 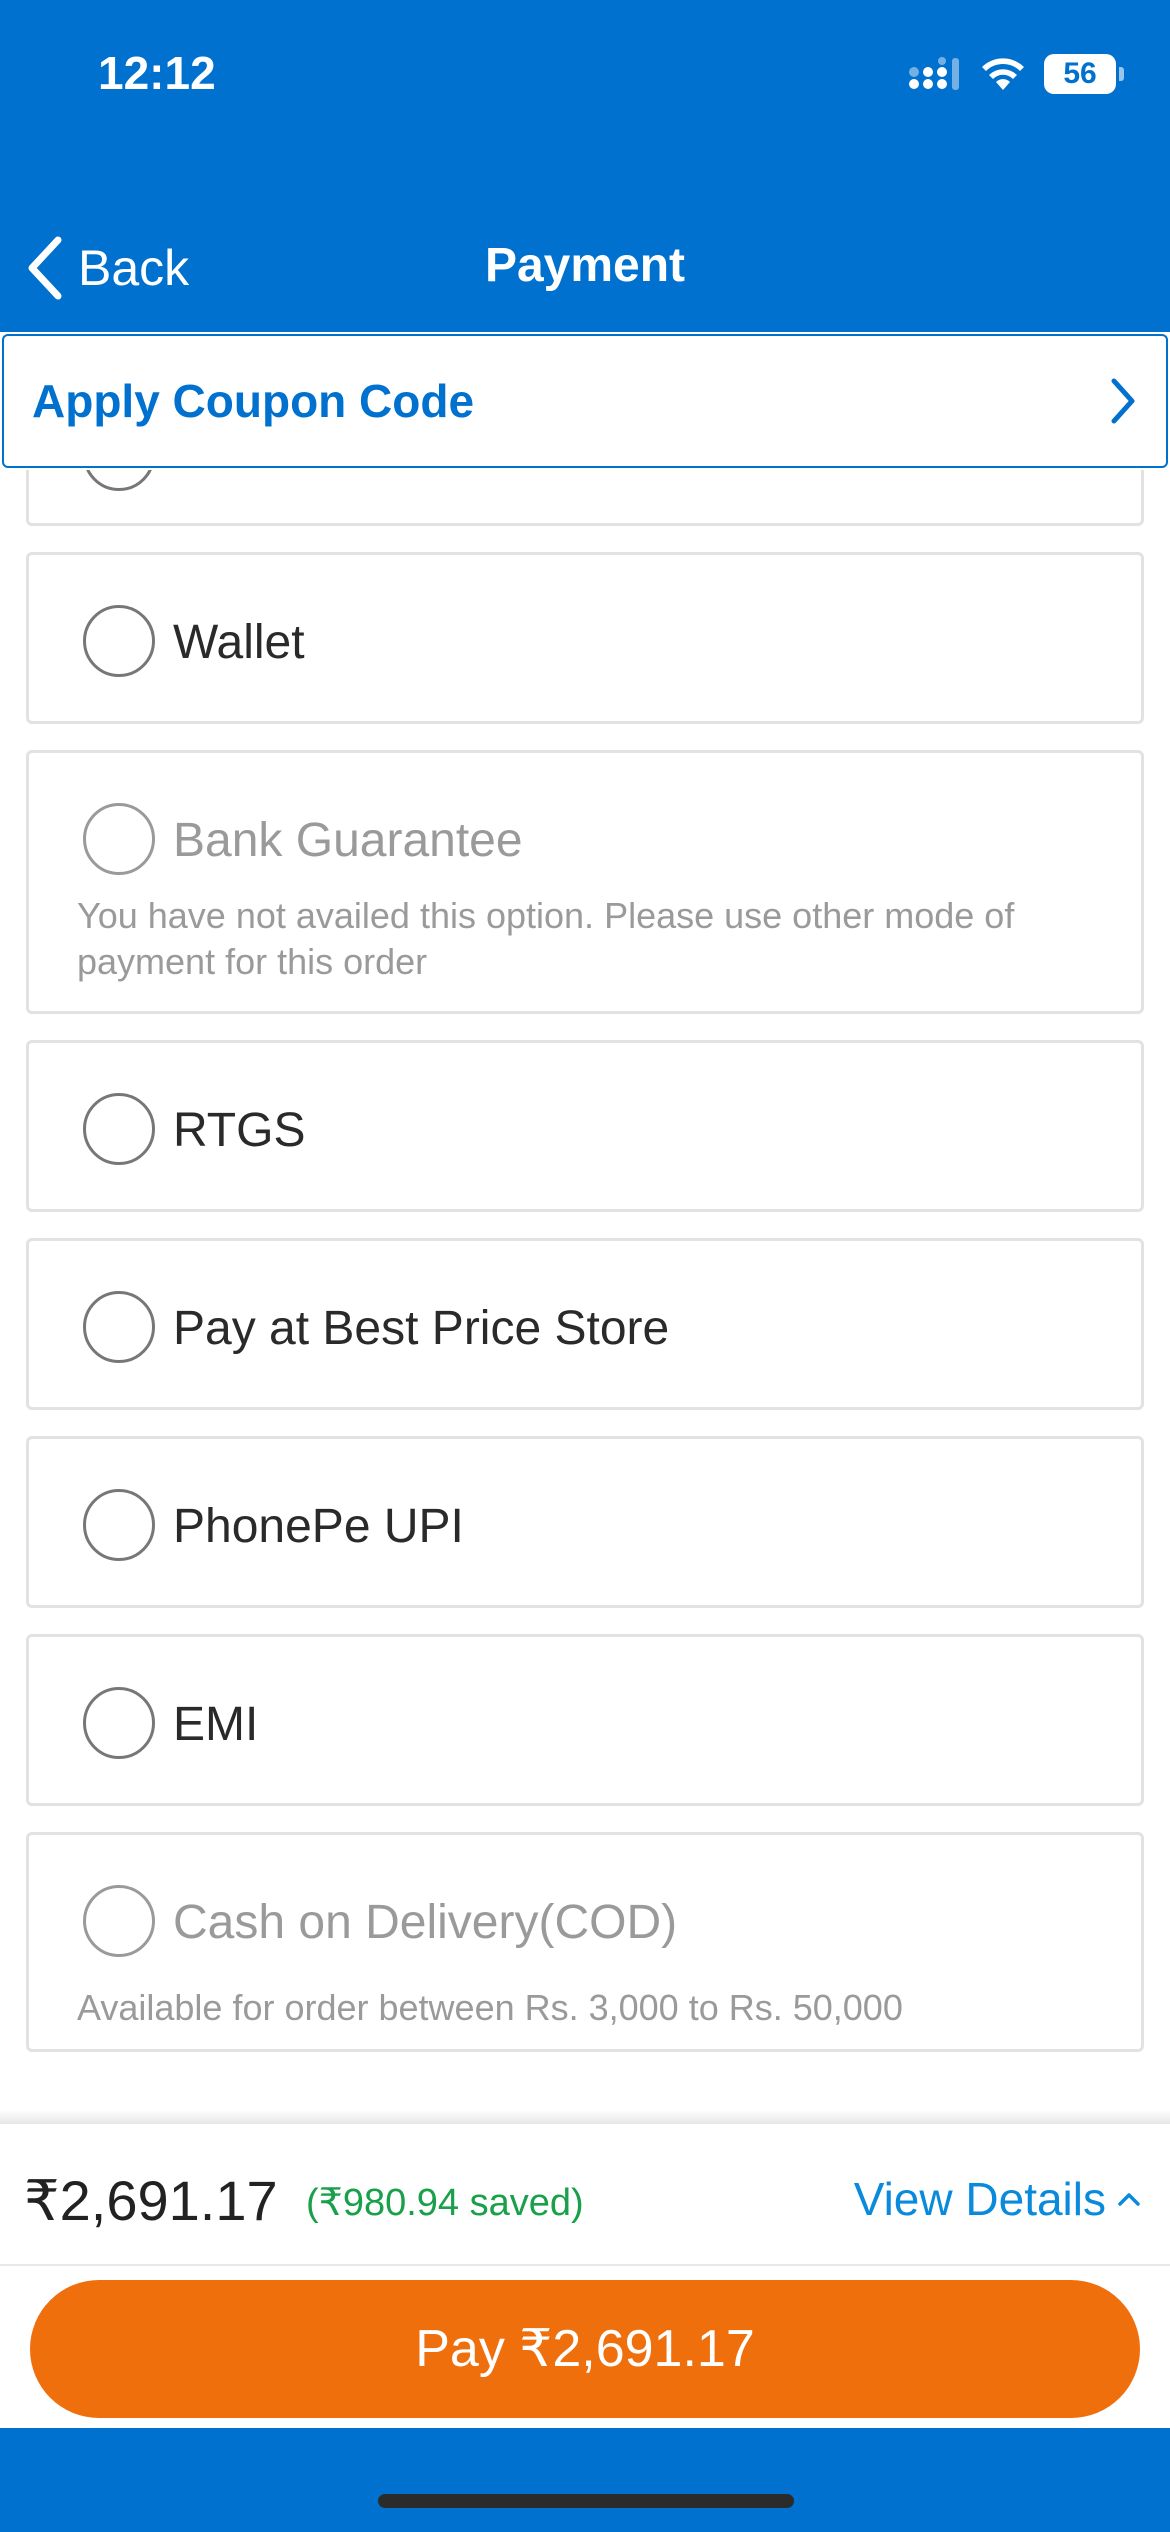 What do you see at coordinates (585, 1720) in the screenshot?
I see `payment-option-emi: EMI` at bounding box center [585, 1720].